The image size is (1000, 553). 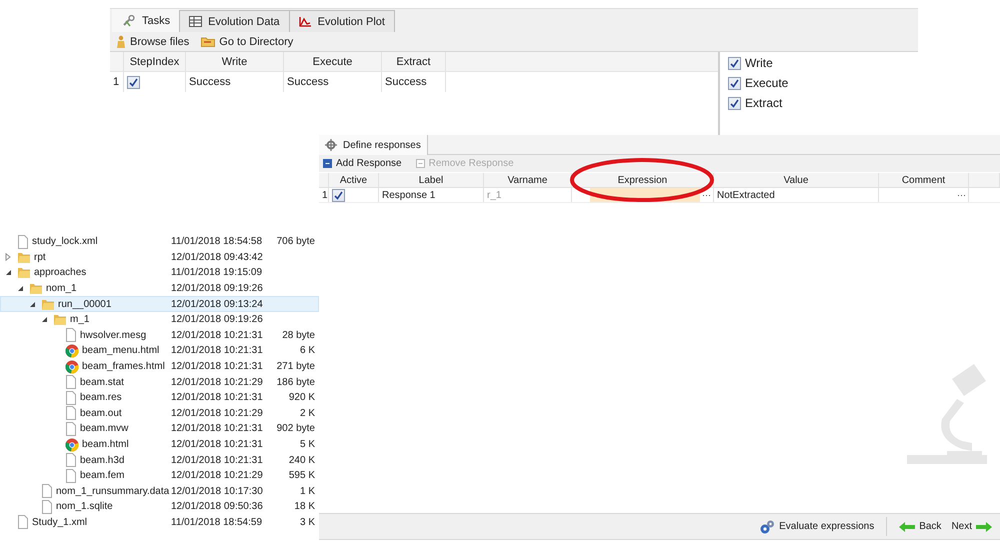 What do you see at coordinates (217, 506) in the screenshot?
I see `modified-date: 12/01/2018 09:50:36` at bounding box center [217, 506].